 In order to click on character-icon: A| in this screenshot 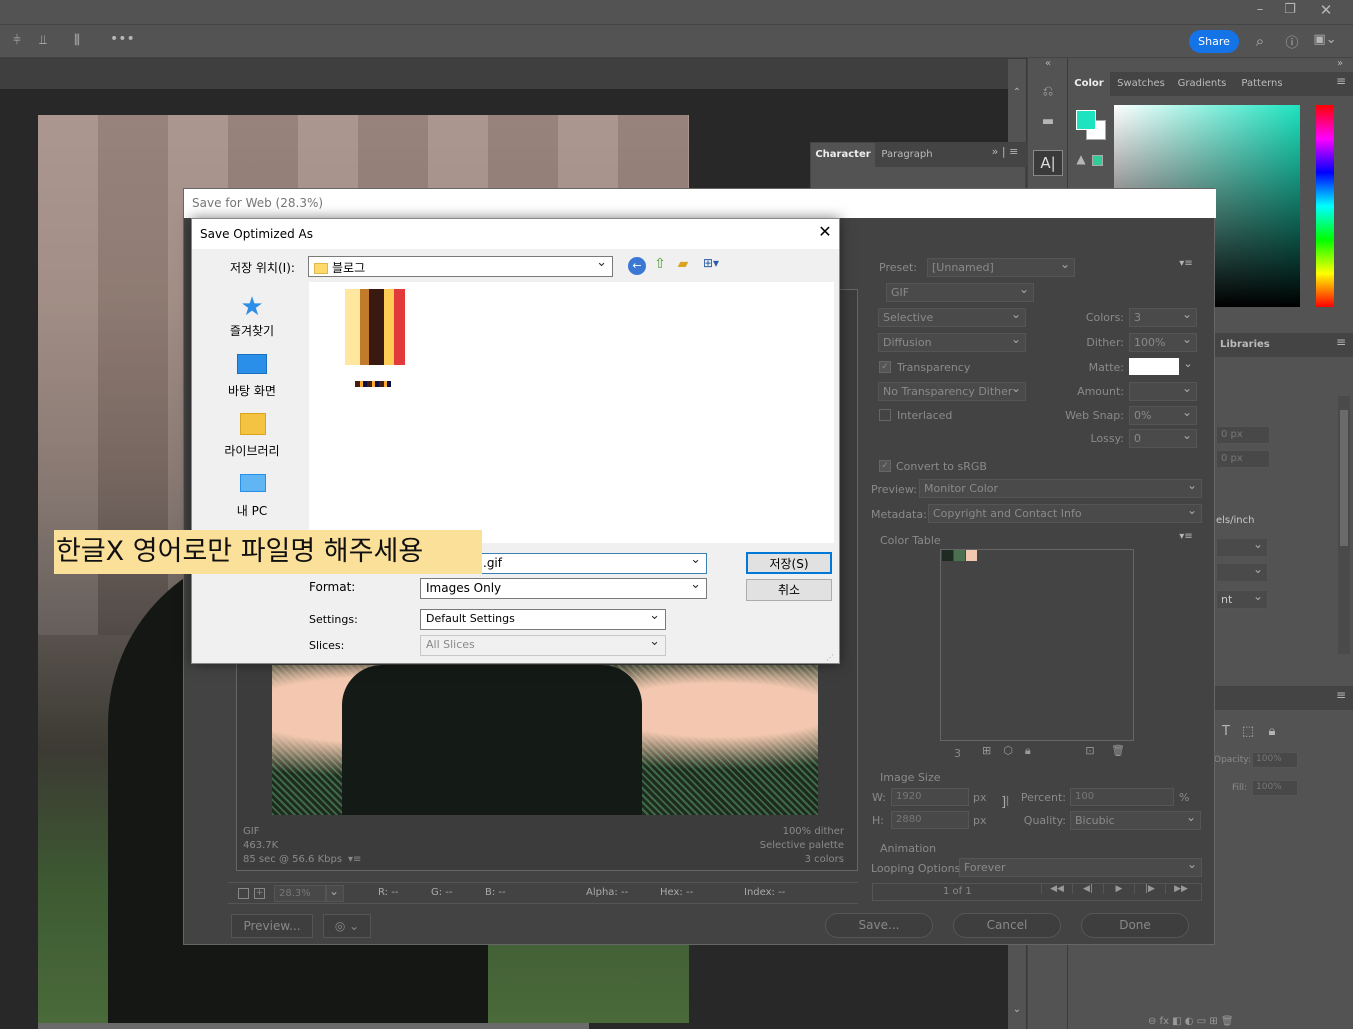, I will do `click(1048, 163)`.